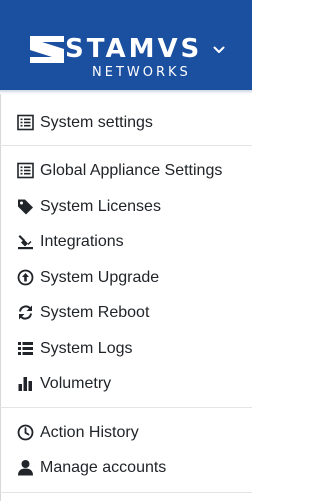  I want to click on brand-logo: STAMVS NETWORKS, so click(130, 59).